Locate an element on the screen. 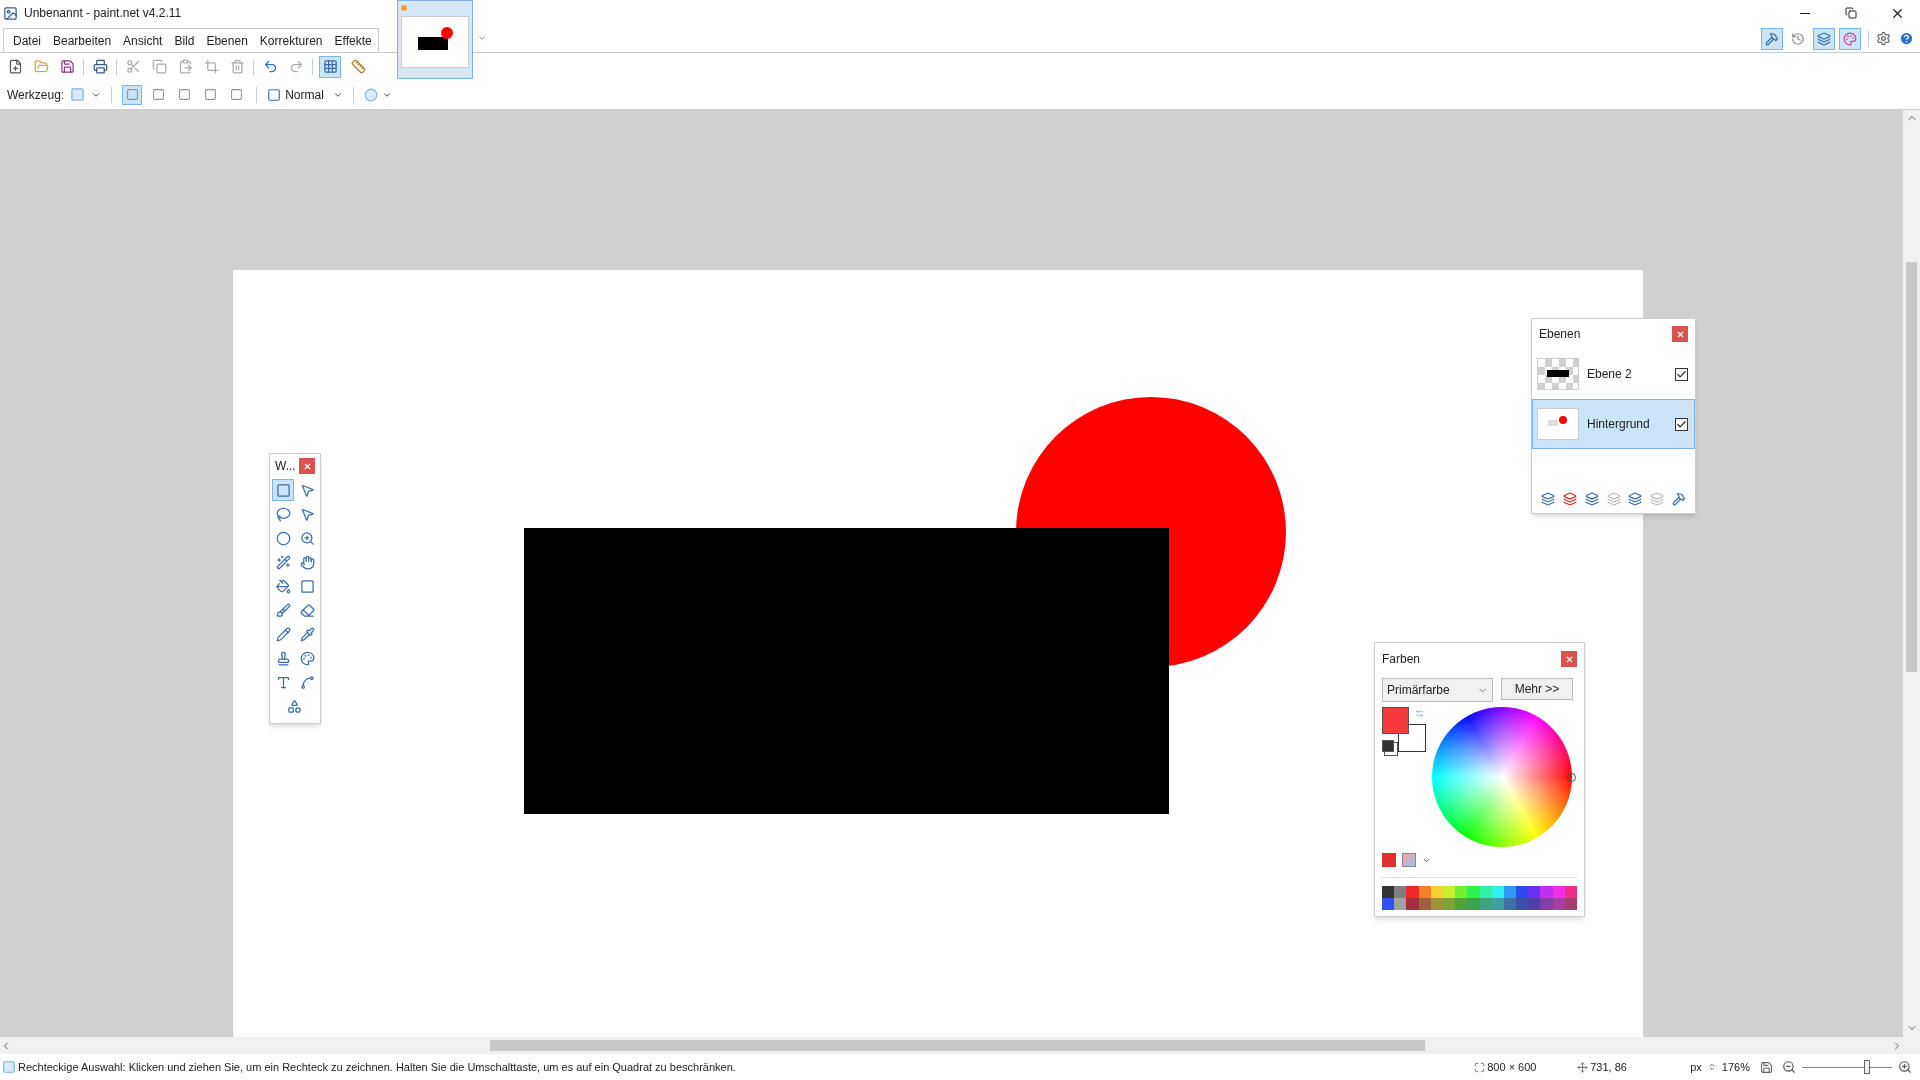 This screenshot has height=1080, width=1920. horizontal-scrollbar is located at coordinates (951, 1045).